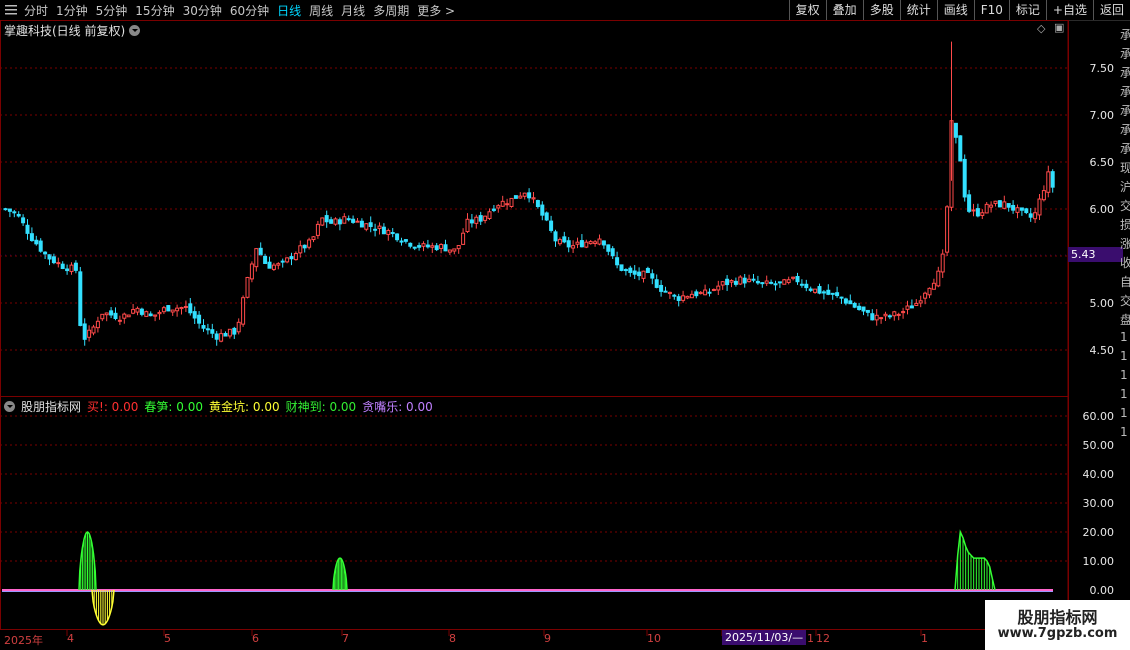 Image resolution: width=1130 pixels, height=650 pixels. Describe the element at coordinates (87, 561) in the screenshot. I see `chunsun-hump` at that location.